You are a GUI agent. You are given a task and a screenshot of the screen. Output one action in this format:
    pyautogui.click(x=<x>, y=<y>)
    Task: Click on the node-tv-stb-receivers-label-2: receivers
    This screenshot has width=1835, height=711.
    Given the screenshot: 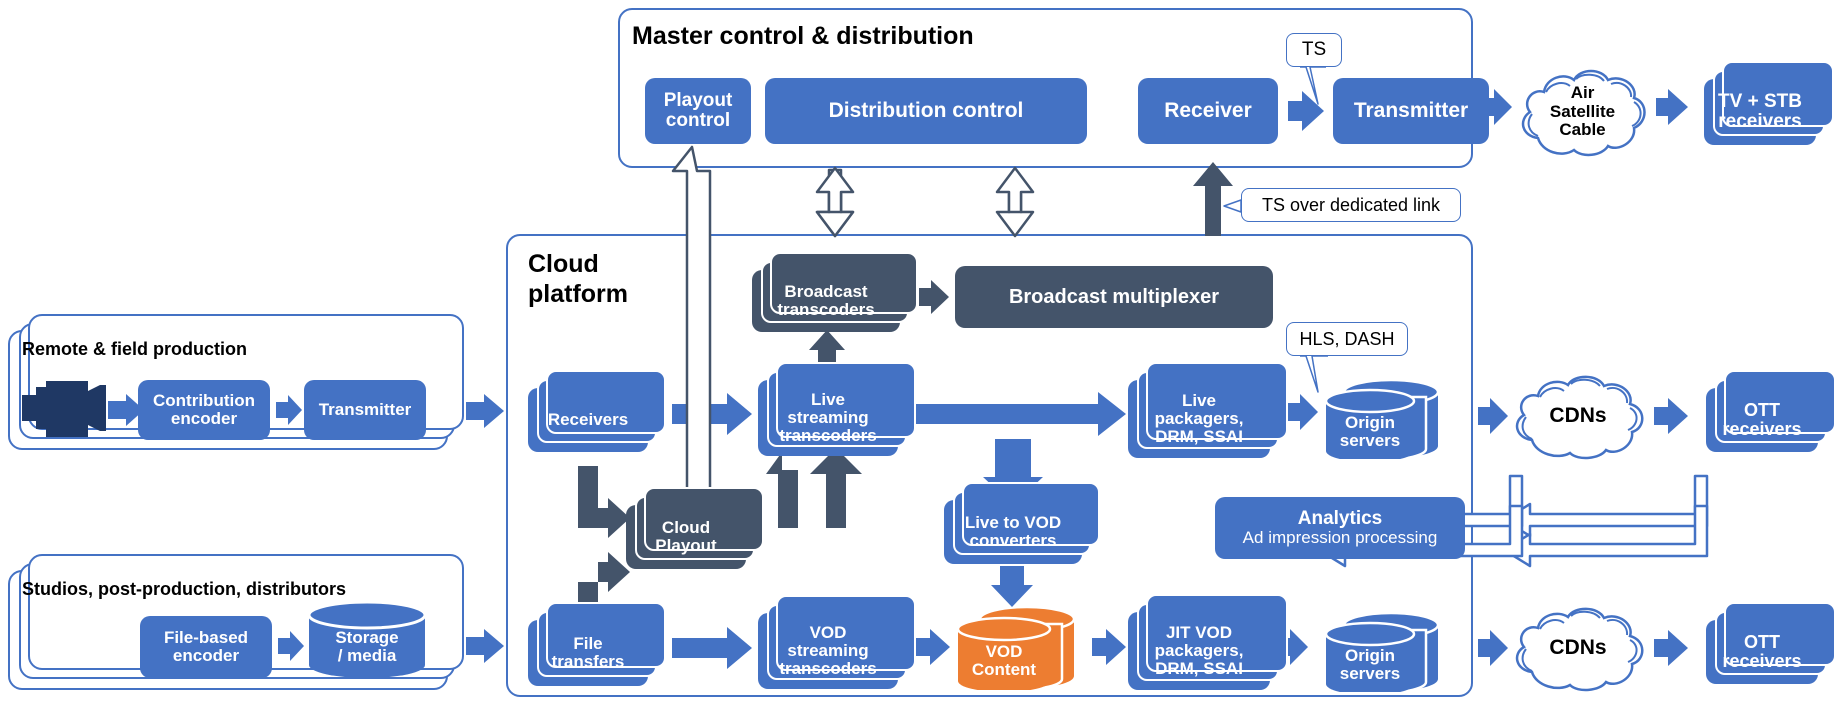 What is the action you would take?
    pyautogui.click(x=1760, y=121)
    